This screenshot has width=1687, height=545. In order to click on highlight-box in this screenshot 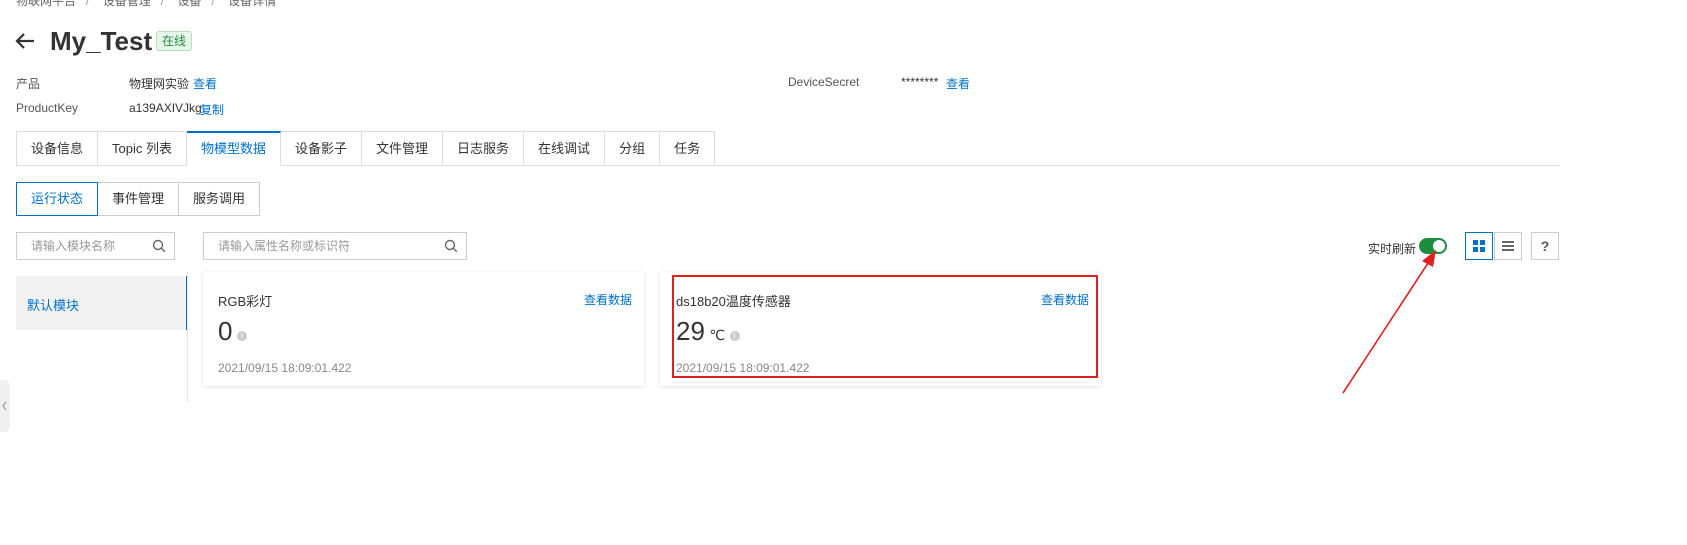, I will do `click(885, 326)`.